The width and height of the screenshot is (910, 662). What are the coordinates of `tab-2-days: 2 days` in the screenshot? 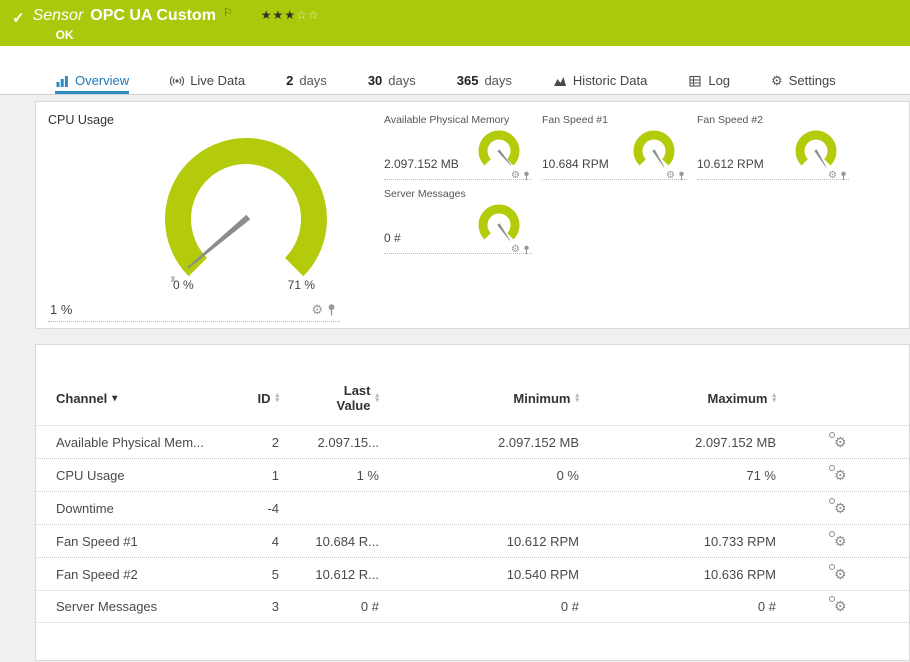 It's located at (306, 83).